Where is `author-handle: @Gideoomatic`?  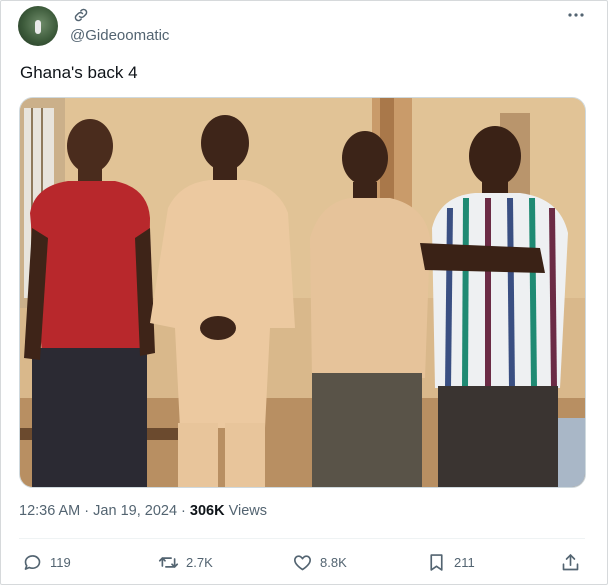 author-handle: @Gideoomatic is located at coordinates (119, 35).